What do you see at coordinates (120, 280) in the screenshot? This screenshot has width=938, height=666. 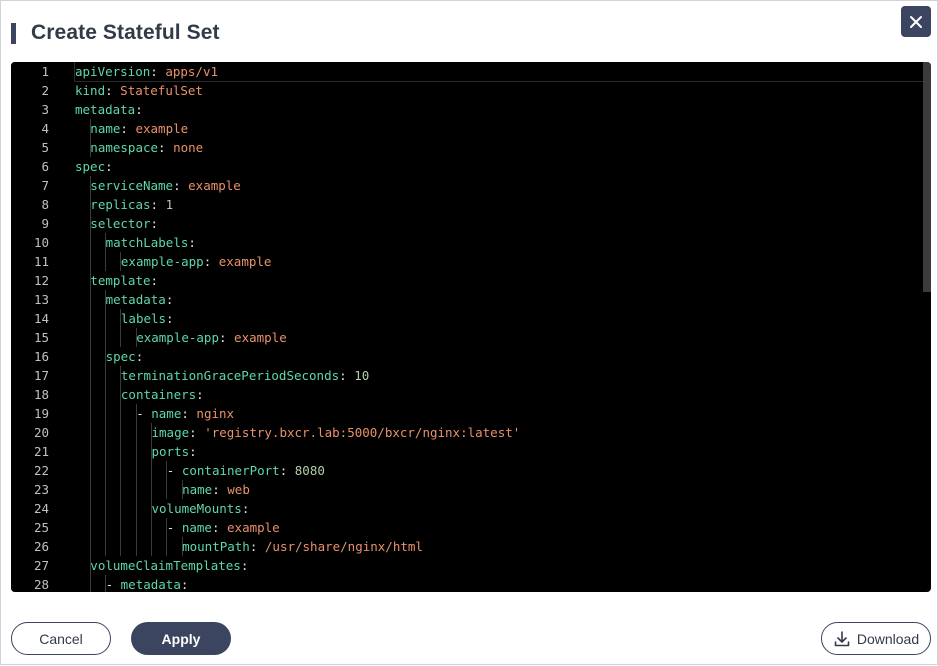 I see `yaml-key: template` at bounding box center [120, 280].